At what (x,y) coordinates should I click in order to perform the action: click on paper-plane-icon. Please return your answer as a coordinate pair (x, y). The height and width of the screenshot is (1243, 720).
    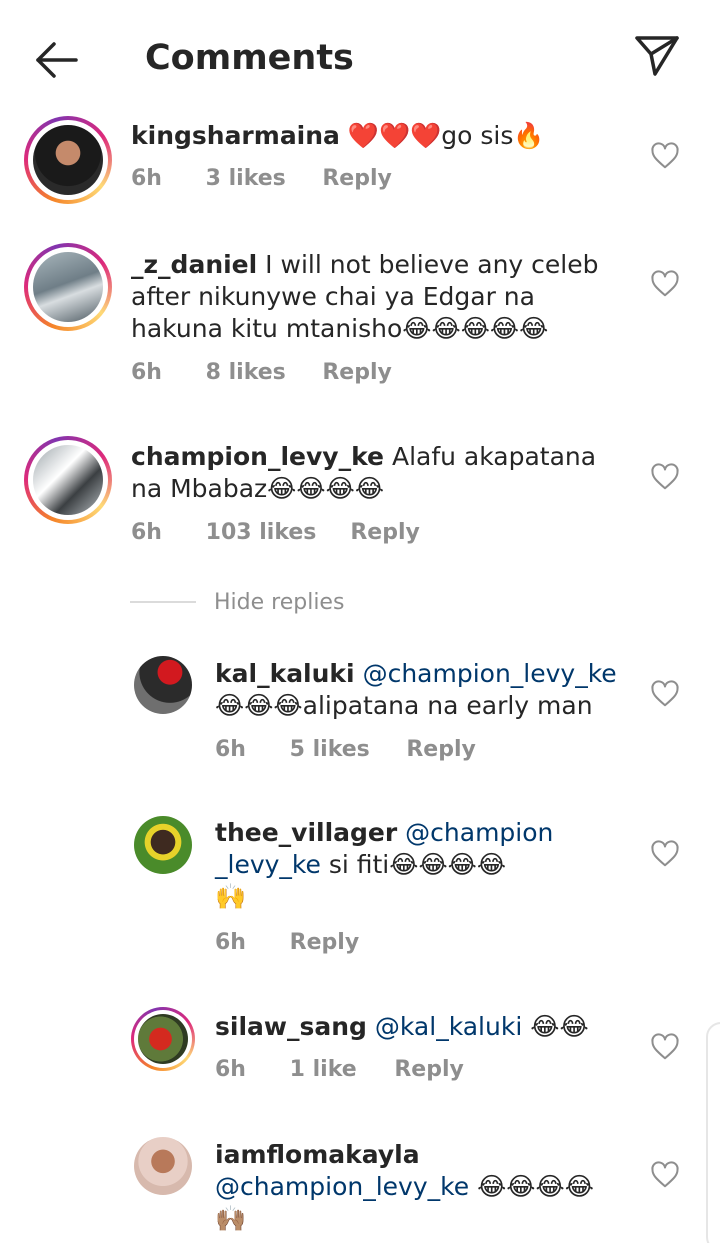
    Looking at the image, I should click on (657, 56).